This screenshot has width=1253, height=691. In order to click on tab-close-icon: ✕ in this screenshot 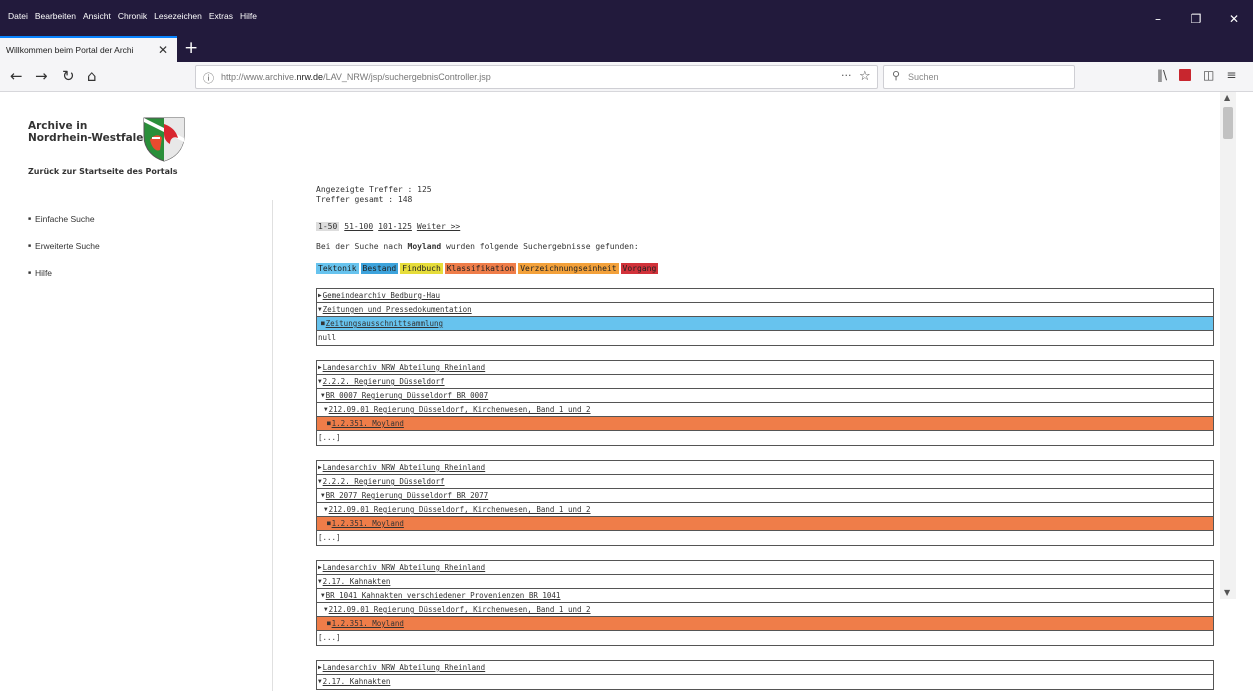, I will do `click(163, 50)`.